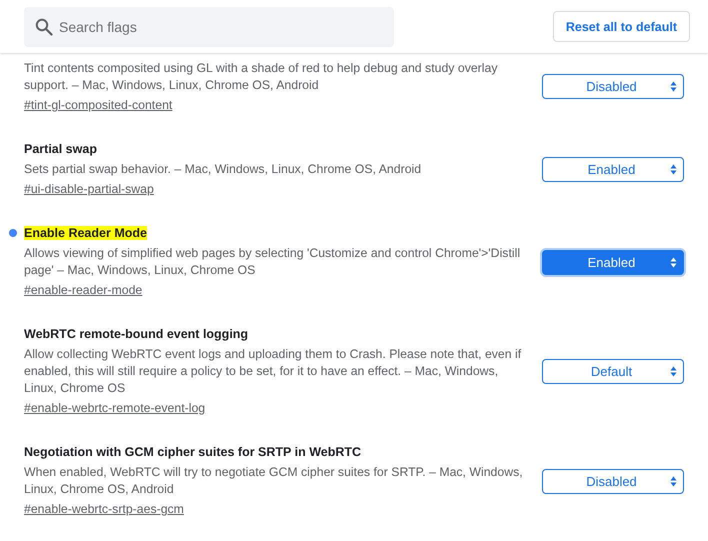  Describe the element at coordinates (115, 408) in the screenshot. I see `flag-link: #enable-webrtc-remote-event-log` at that location.